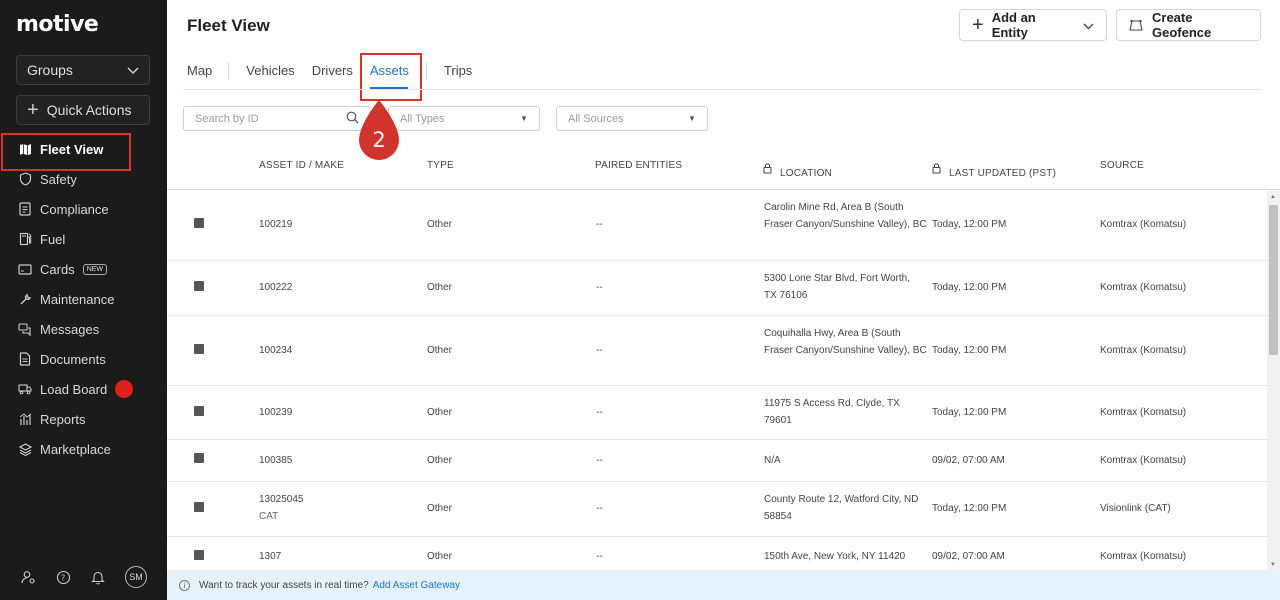 The height and width of the screenshot is (600, 1280). What do you see at coordinates (58, 179) in the screenshot?
I see `sidebar-item-label: Safety` at bounding box center [58, 179].